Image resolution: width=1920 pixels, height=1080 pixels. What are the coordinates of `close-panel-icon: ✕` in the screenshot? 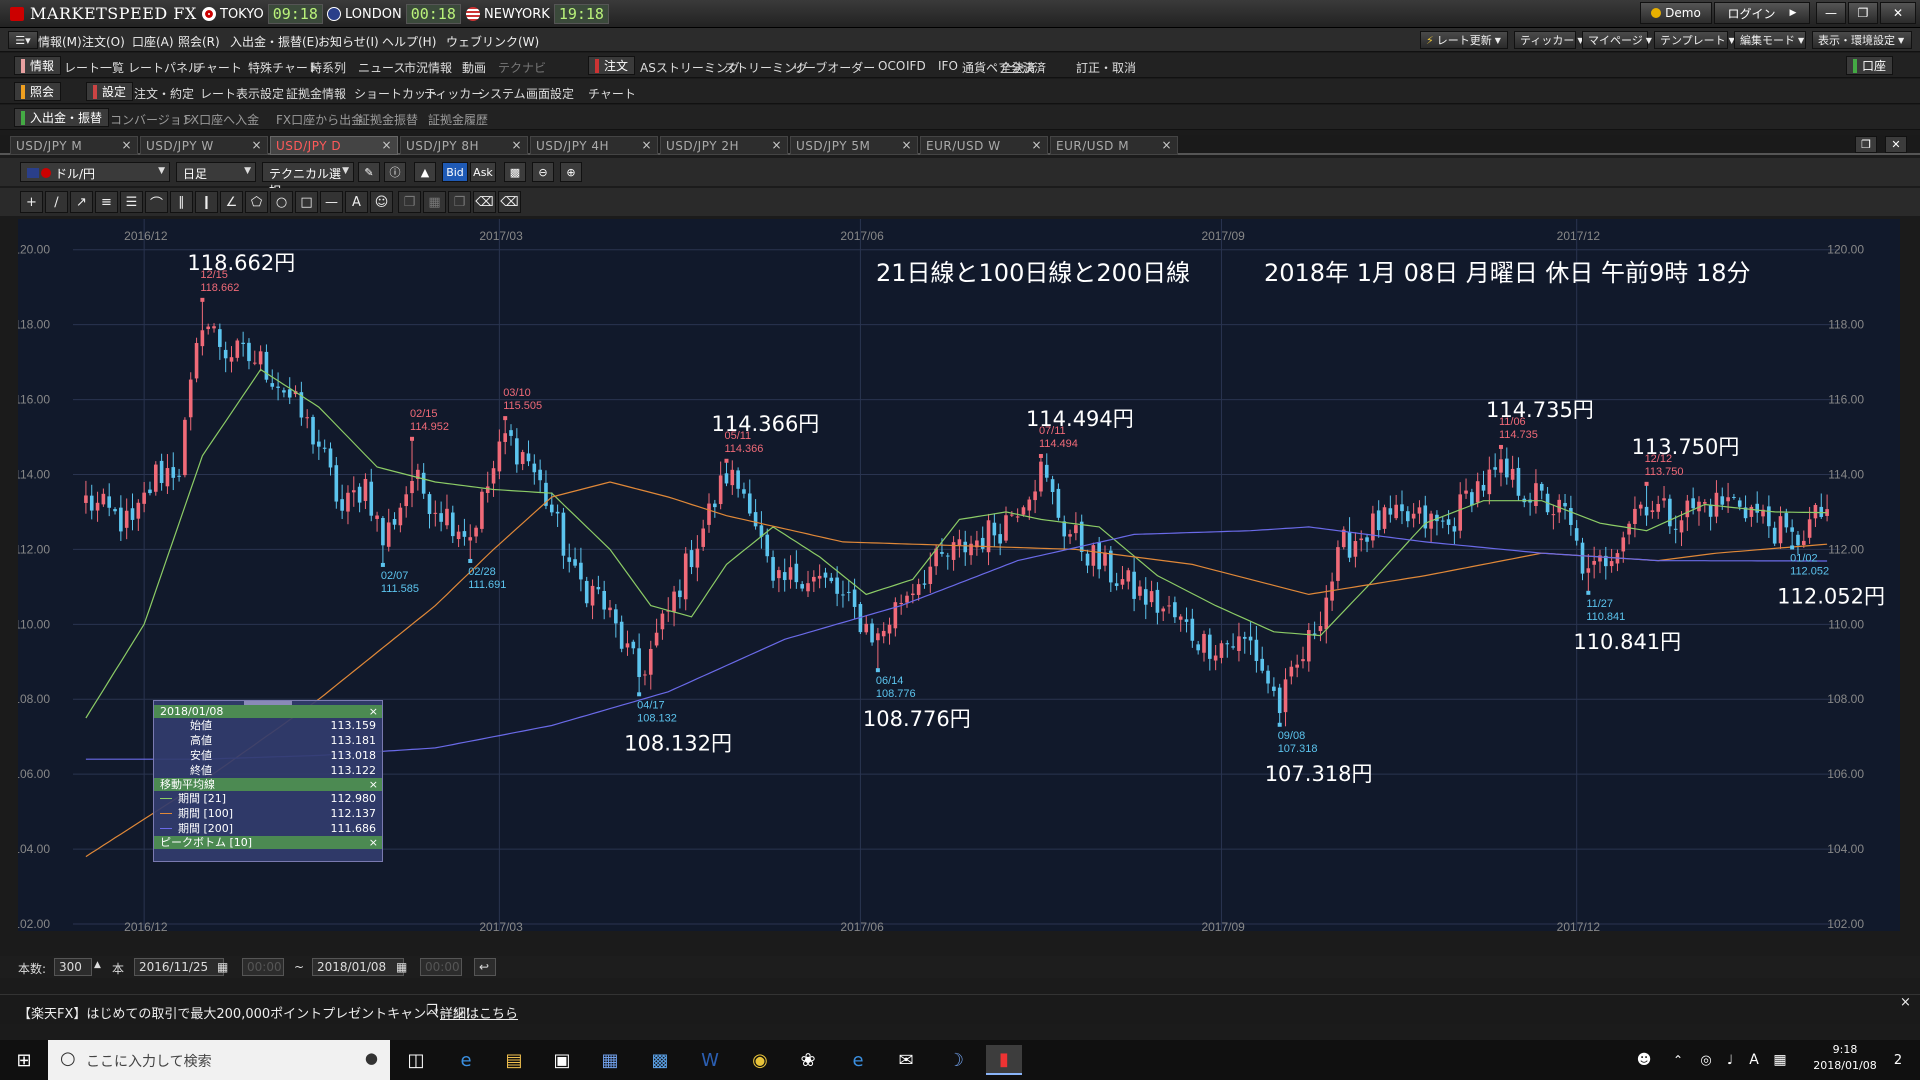 It's located at (1896, 144).